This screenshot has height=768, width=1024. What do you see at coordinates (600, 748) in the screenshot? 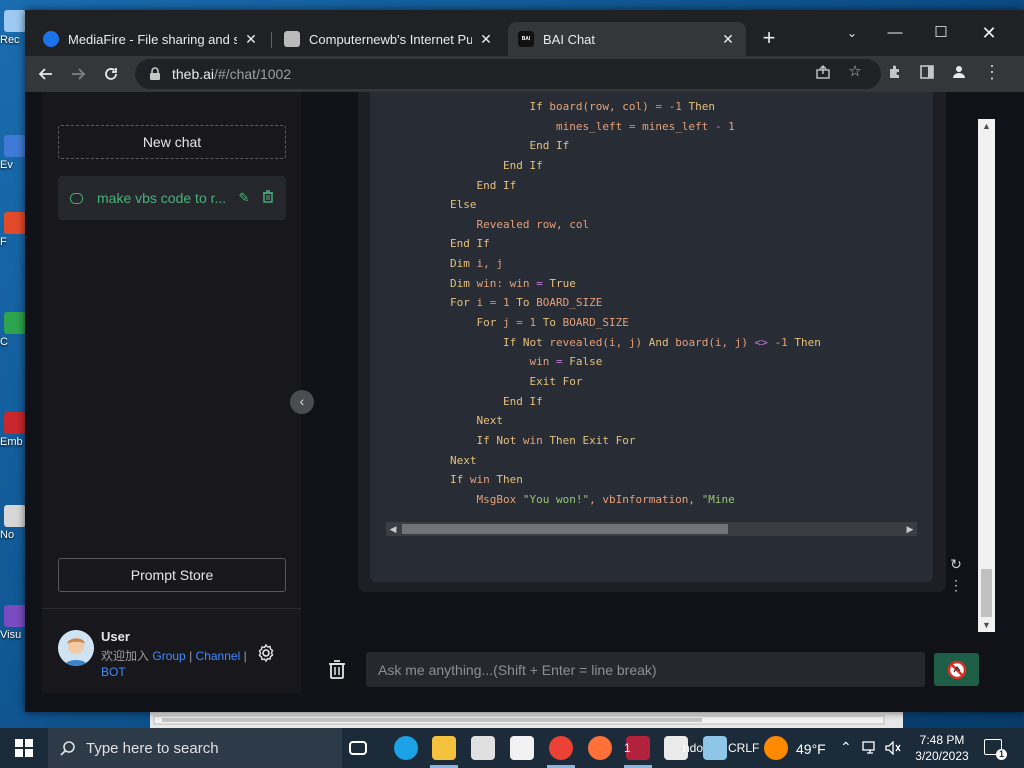
I see `firefox-icon` at bounding box center [600, 748].